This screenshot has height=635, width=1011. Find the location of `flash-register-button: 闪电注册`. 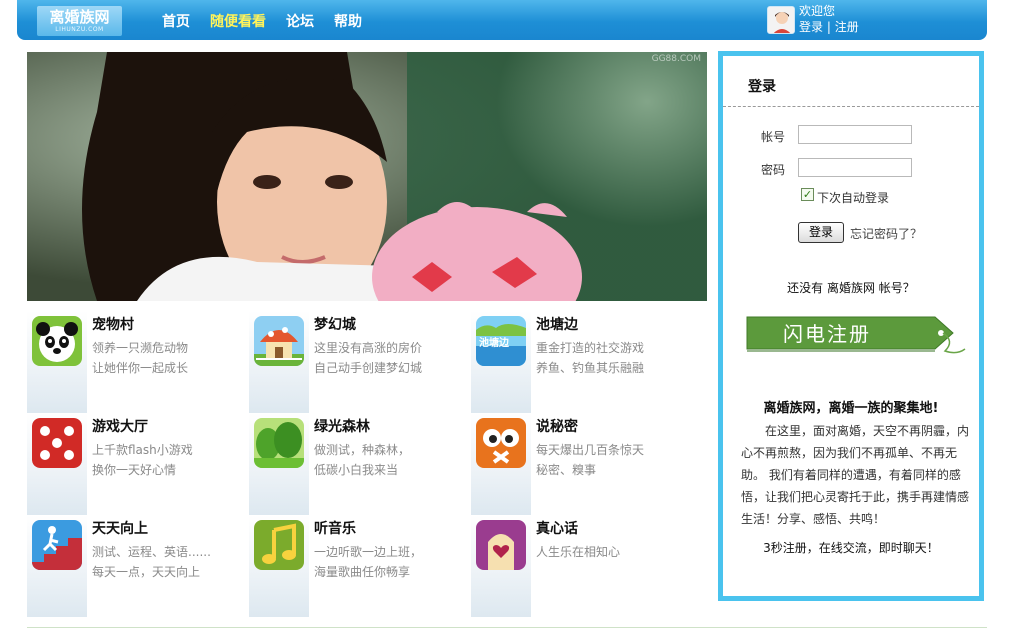

flash-register-button: 闪电注册 is located at coordinates (856, 336).